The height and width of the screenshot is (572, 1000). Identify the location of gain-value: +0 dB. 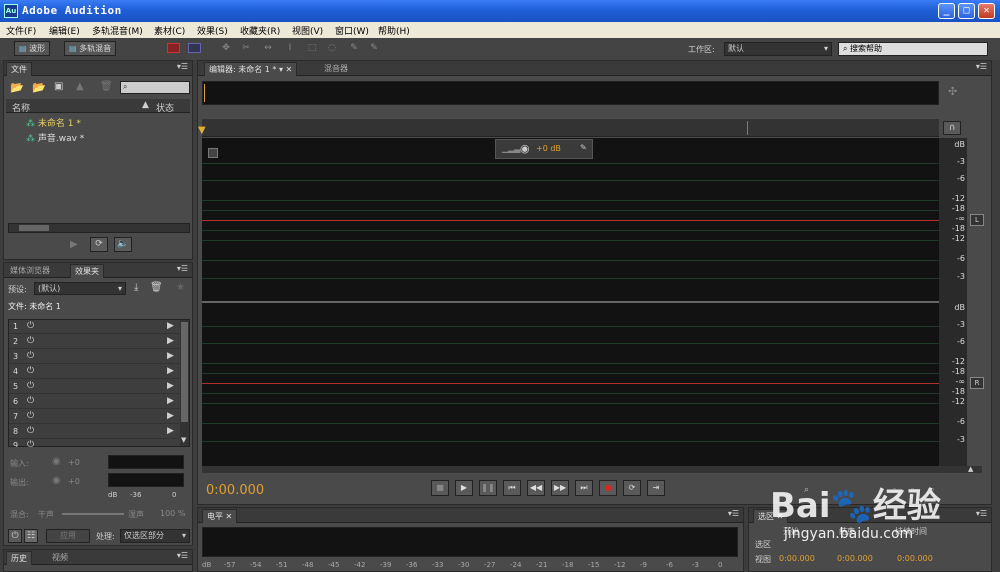
(548, 148).